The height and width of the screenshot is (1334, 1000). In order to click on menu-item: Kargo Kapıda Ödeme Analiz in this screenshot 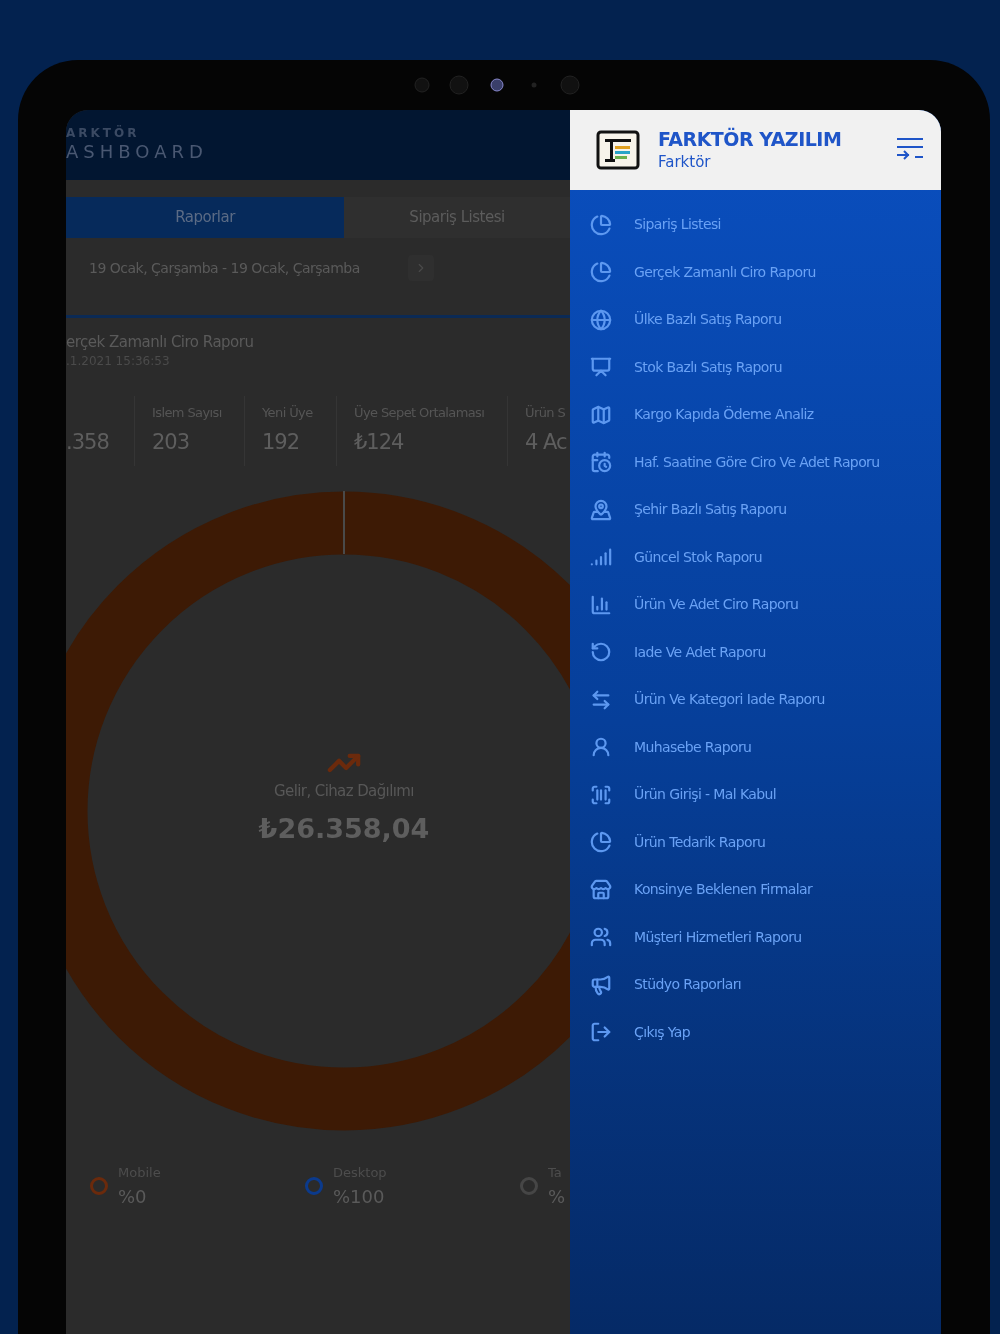, I will do `click(724, 415)`.